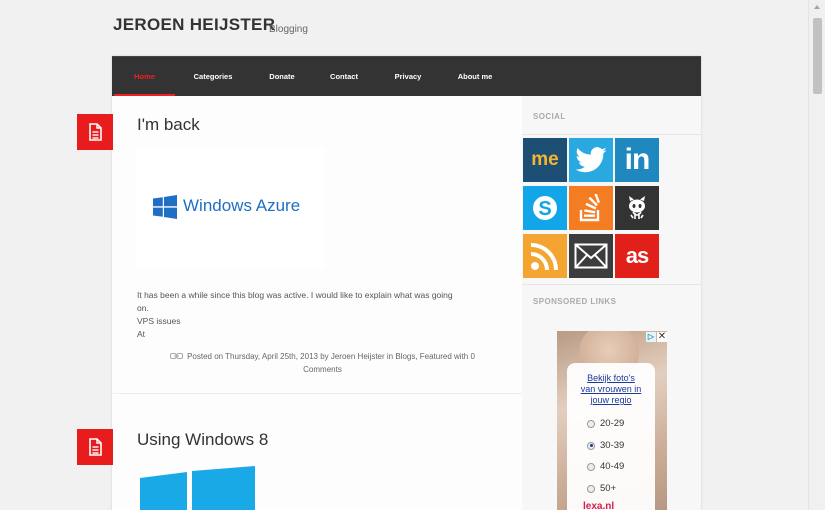  Describe the element at coordinates (611, 378) in the screenshot. I see `ad-headline-line: Bekijk foto's` at that location.